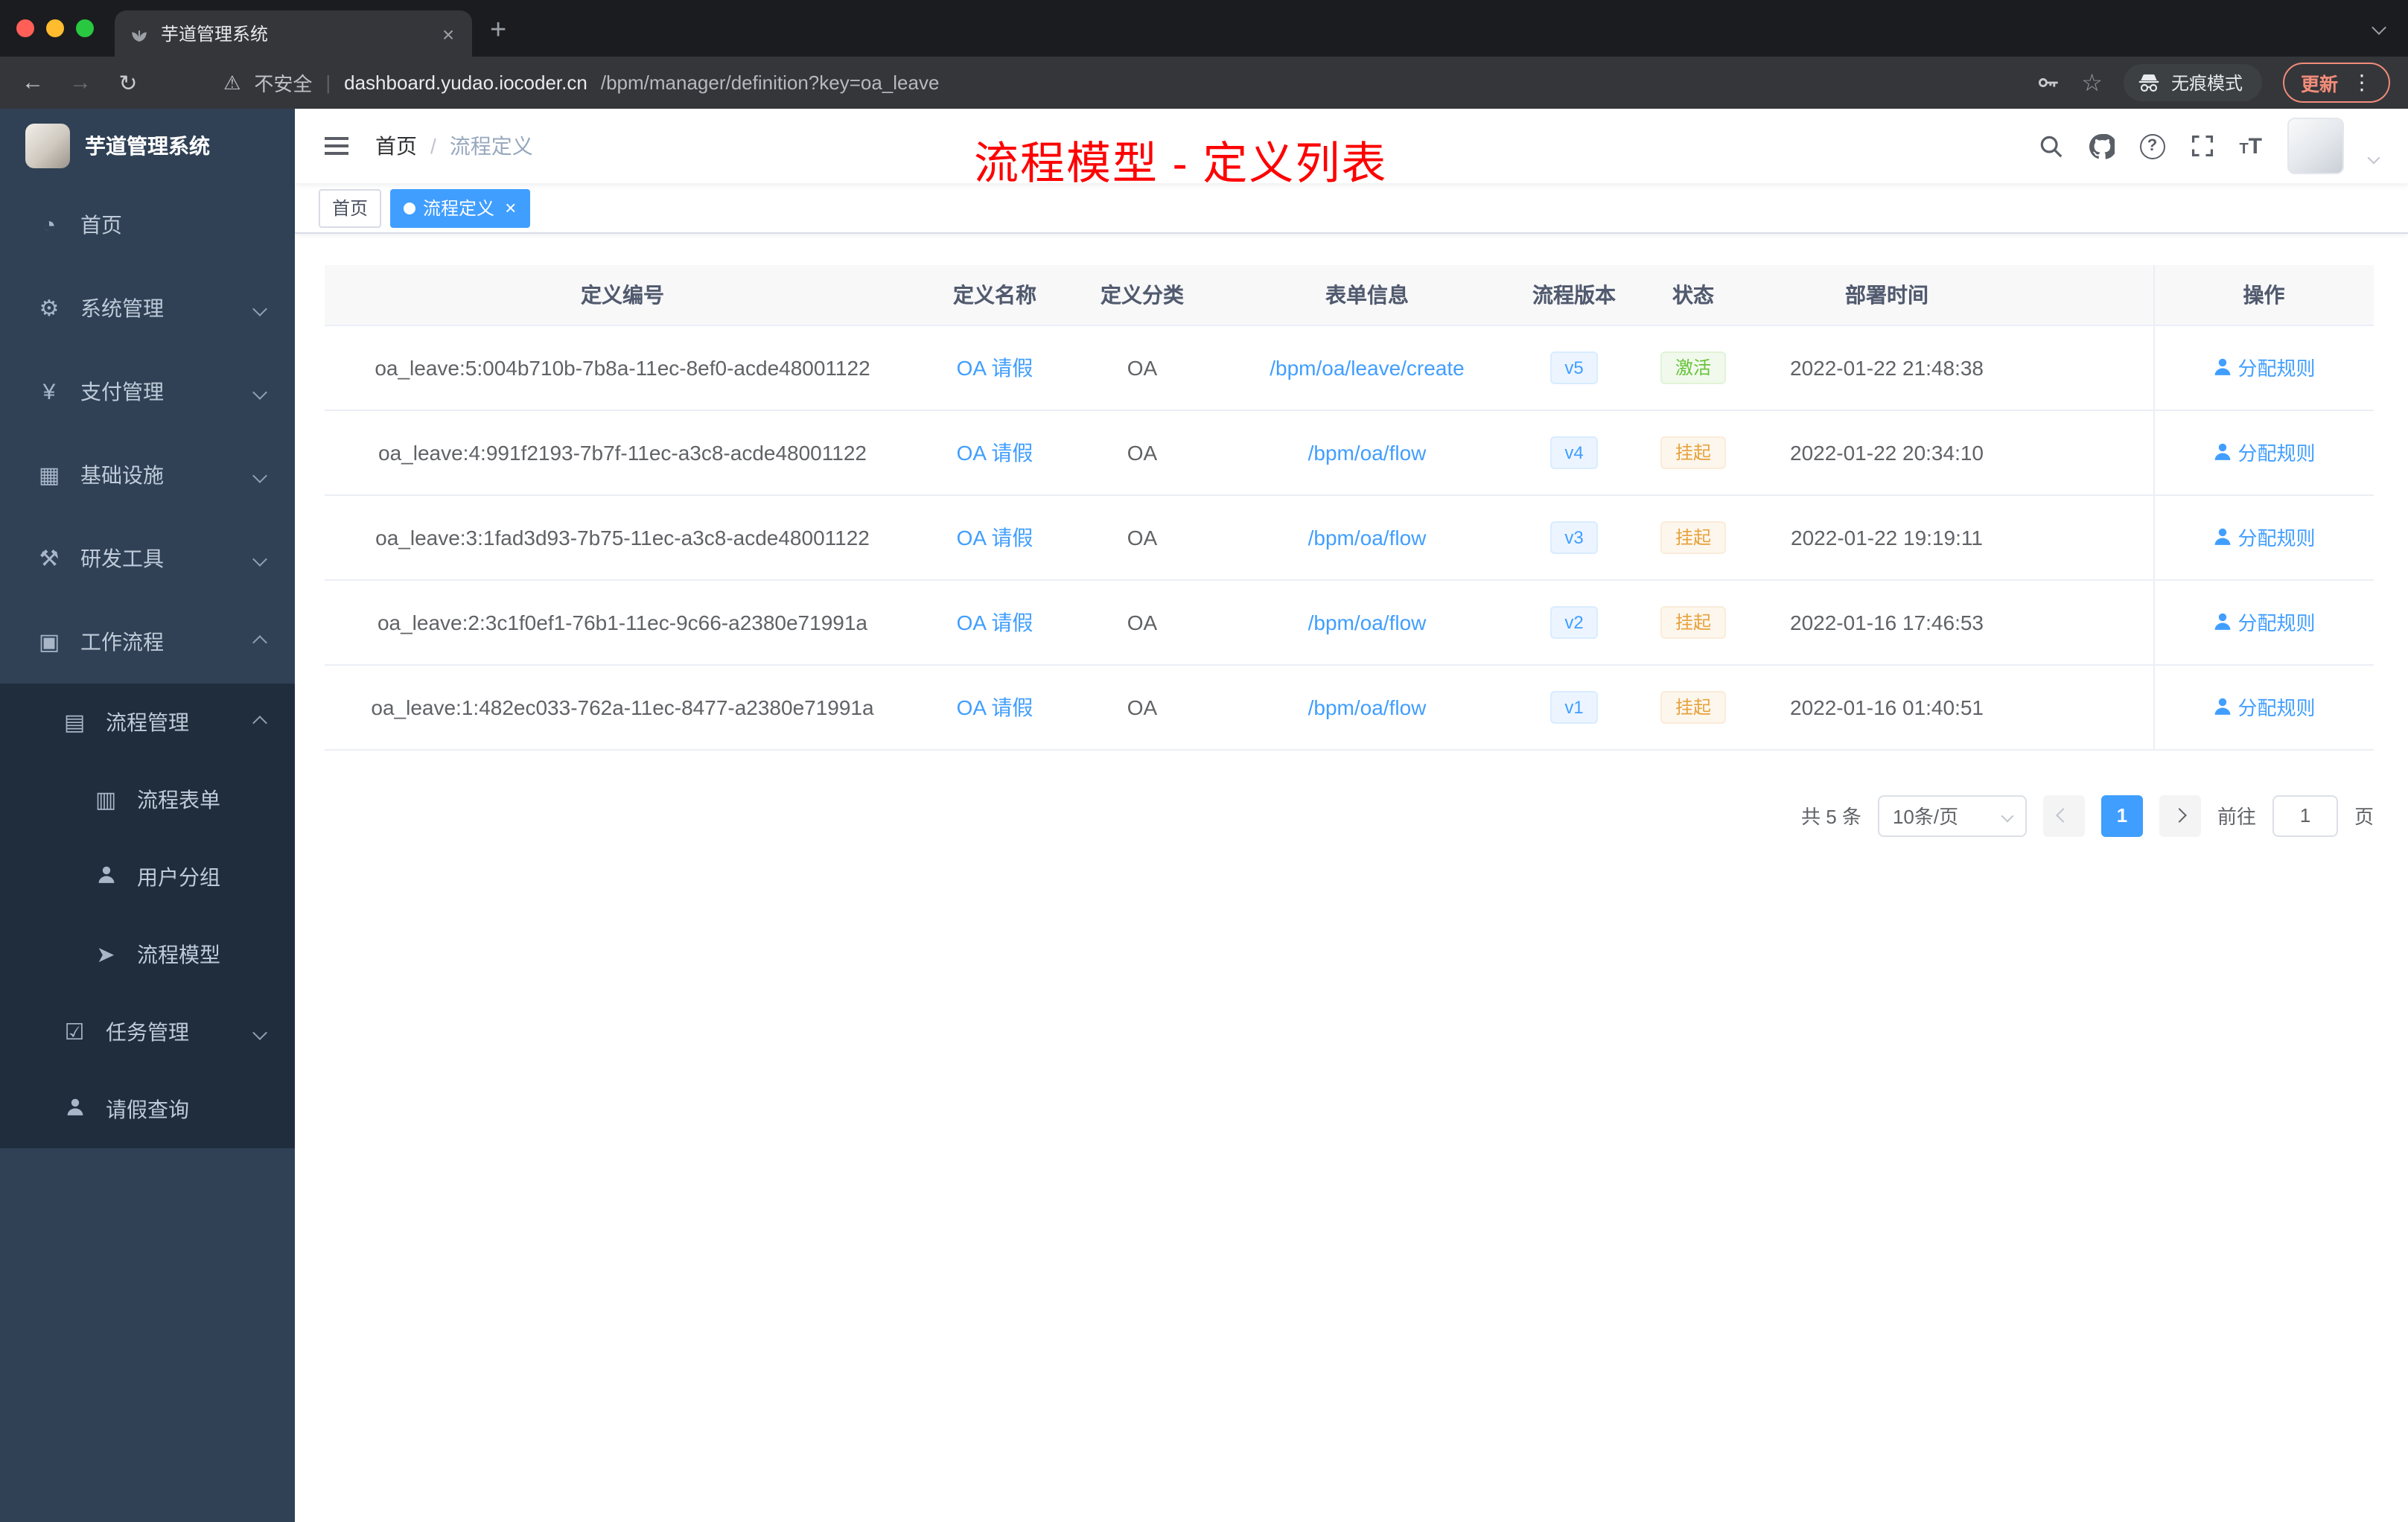 This screenshot has height=1522, width=2408. Describe the element at coordinates (105, 955) in the screenshot. I see `process-model-icon: ➤` at that location.